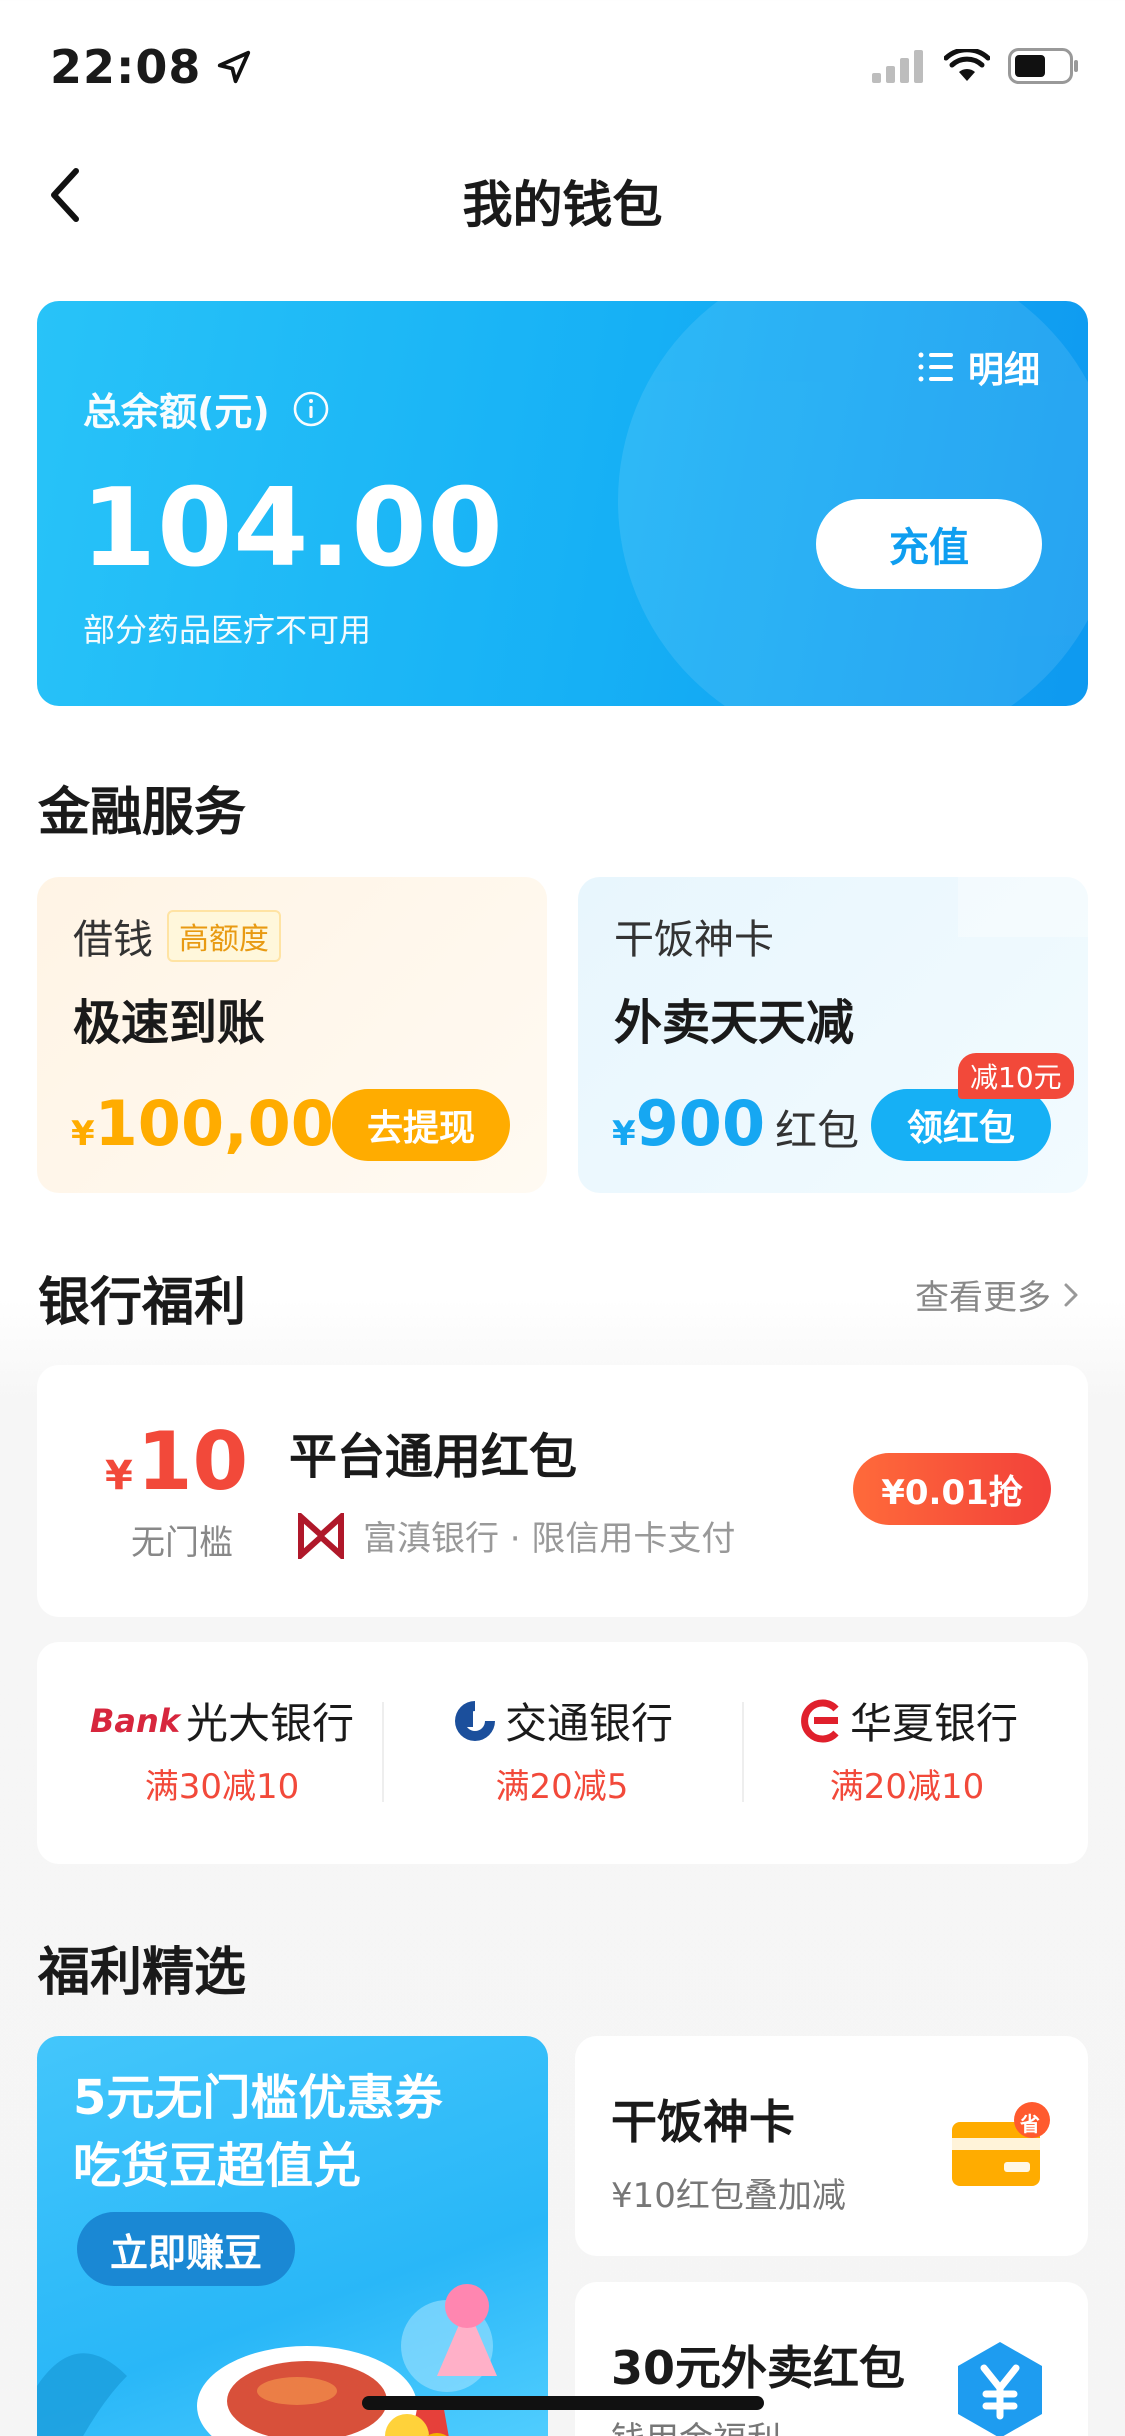 The width and height of the screenshot is (1125, 2436). I want to click on coupon-amount-value: 10, so click(192, 1461).